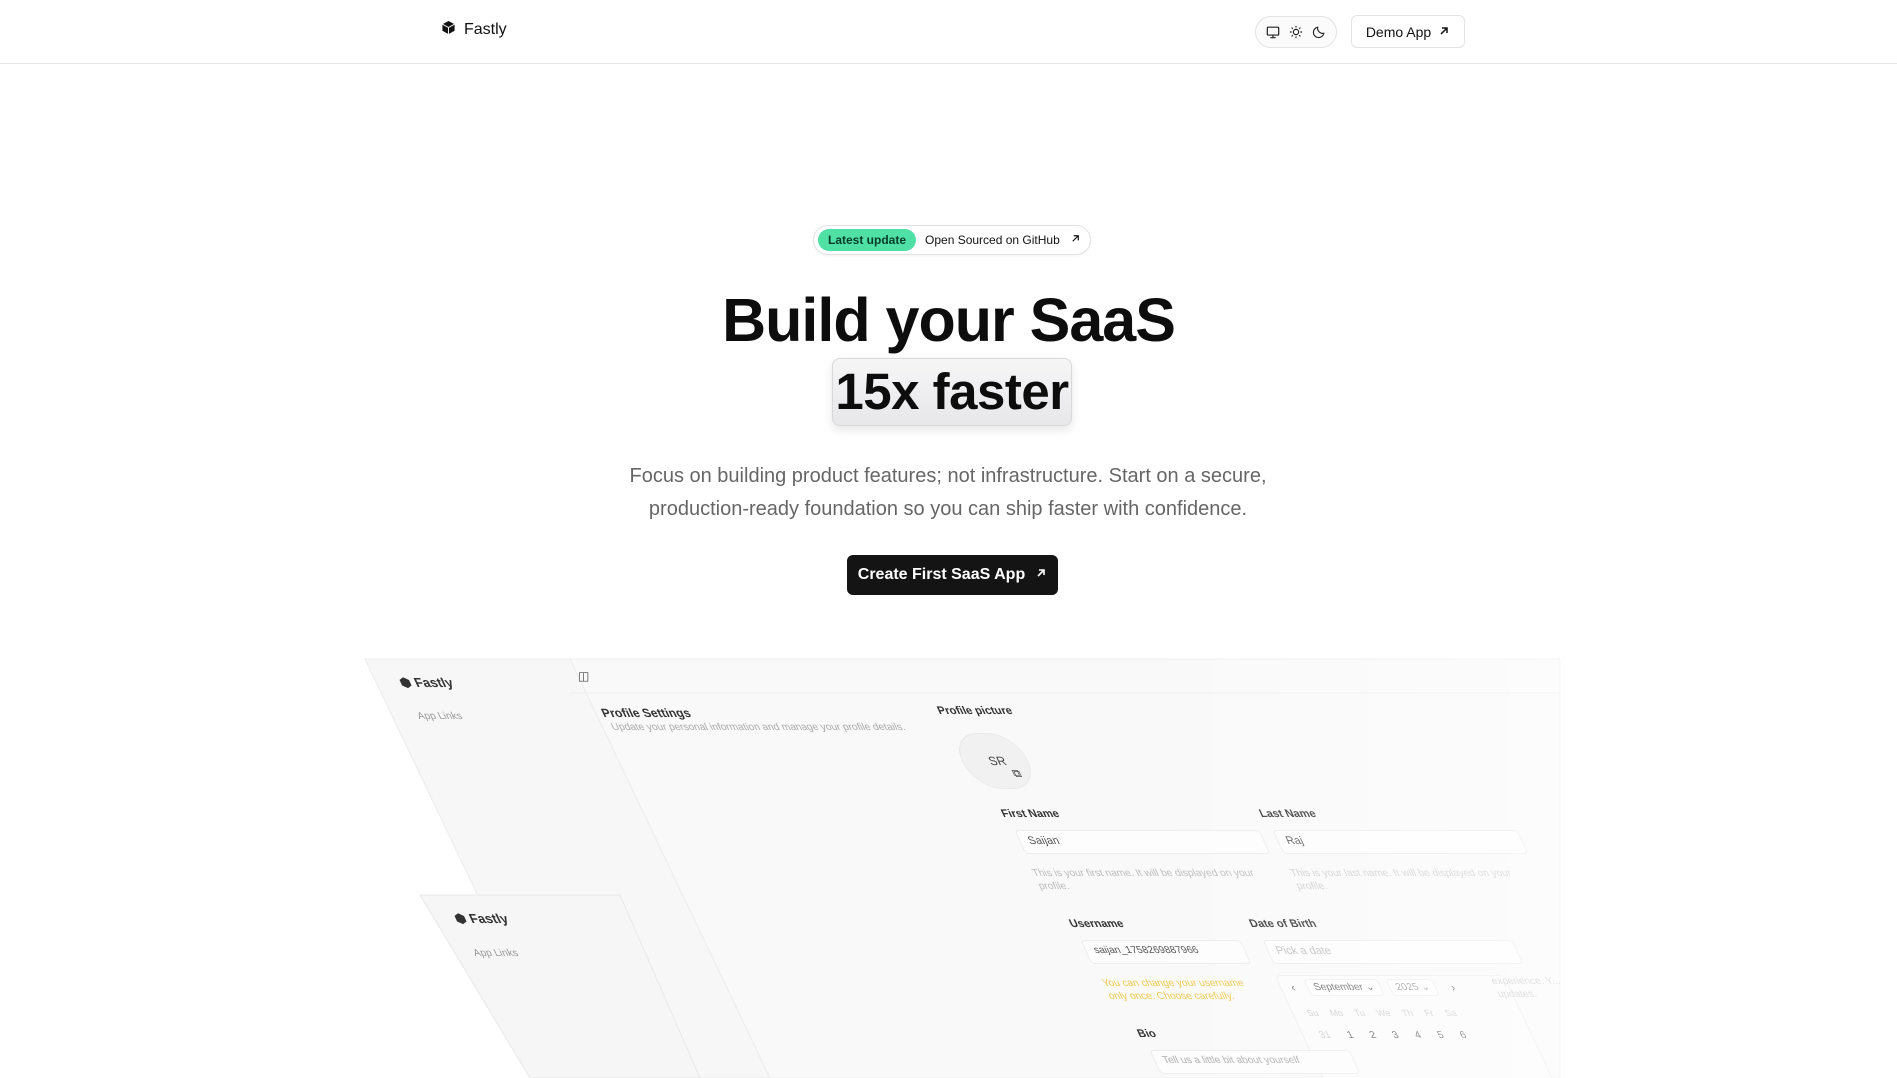 The height and width of the screenshot is (1078, 1897). I want to click on first-name-input: Saijan, so click(1142, 842).